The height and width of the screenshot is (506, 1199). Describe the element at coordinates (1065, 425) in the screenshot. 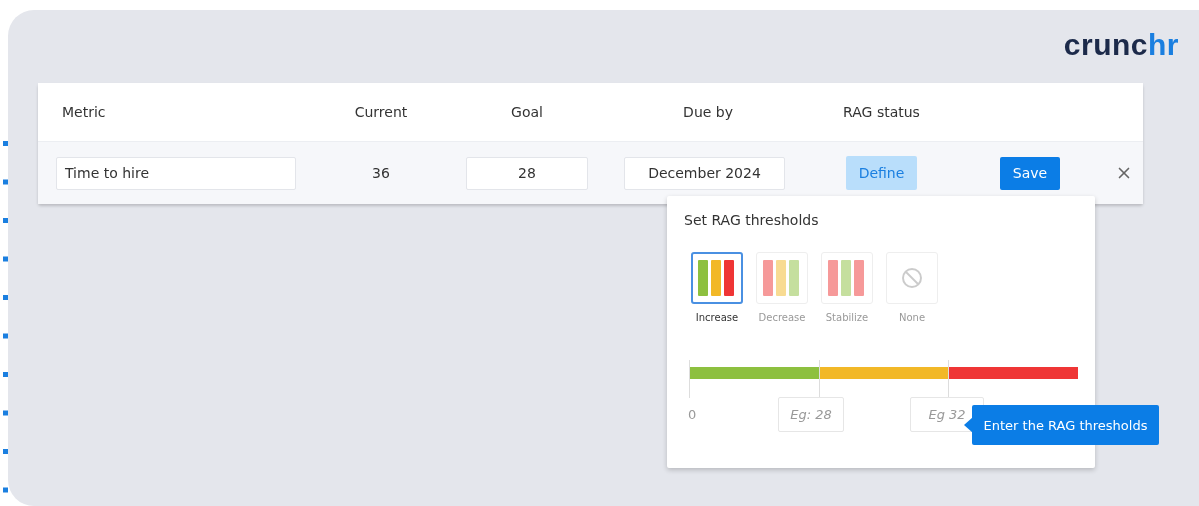

I see `tooltip: Enter the RAG thresholds` at that location.